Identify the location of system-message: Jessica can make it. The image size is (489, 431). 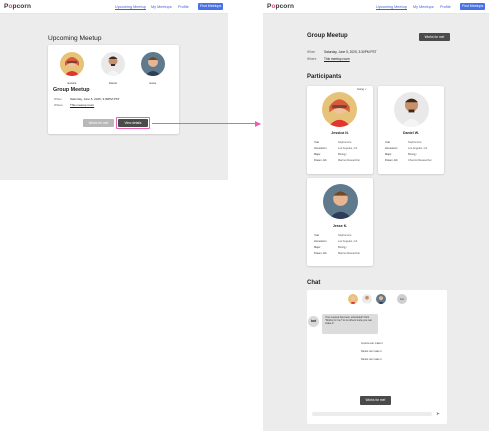
(372, 343).